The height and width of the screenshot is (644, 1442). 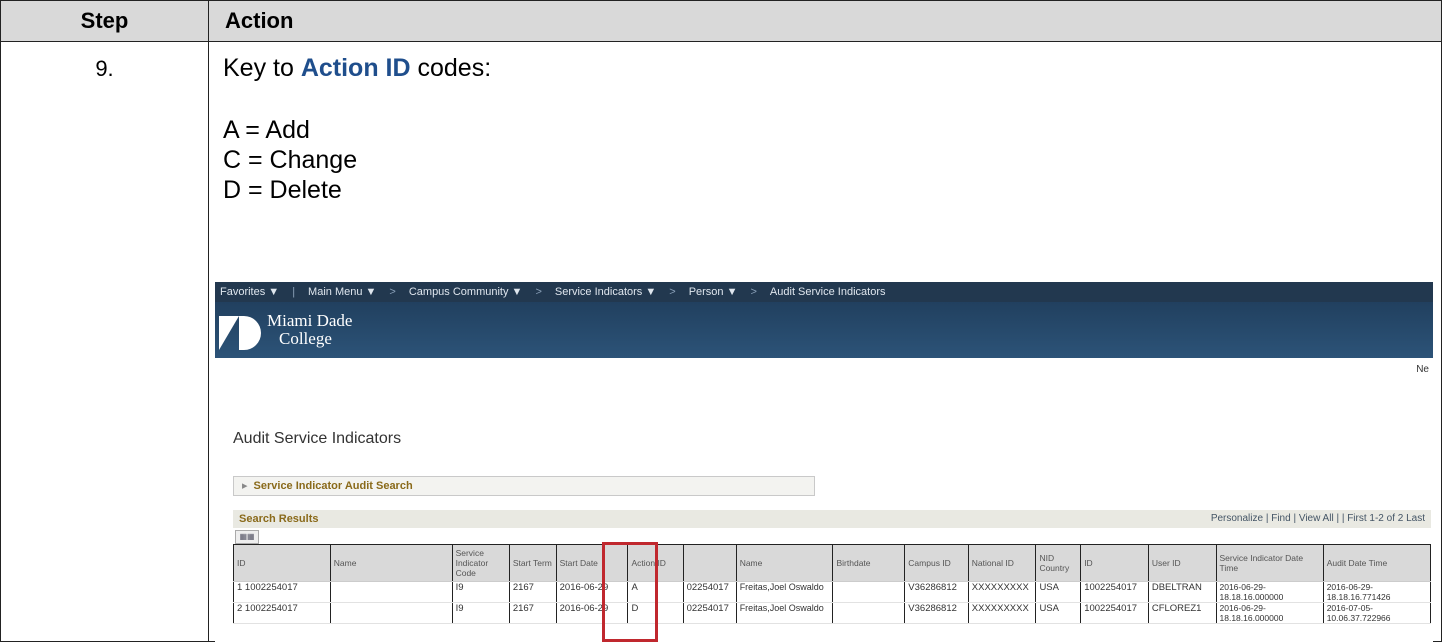 What do you see at coordinates (869, 563) in the screenshot?
I see `grid-column-header: Birthdate` at bounding box center [869, 563].